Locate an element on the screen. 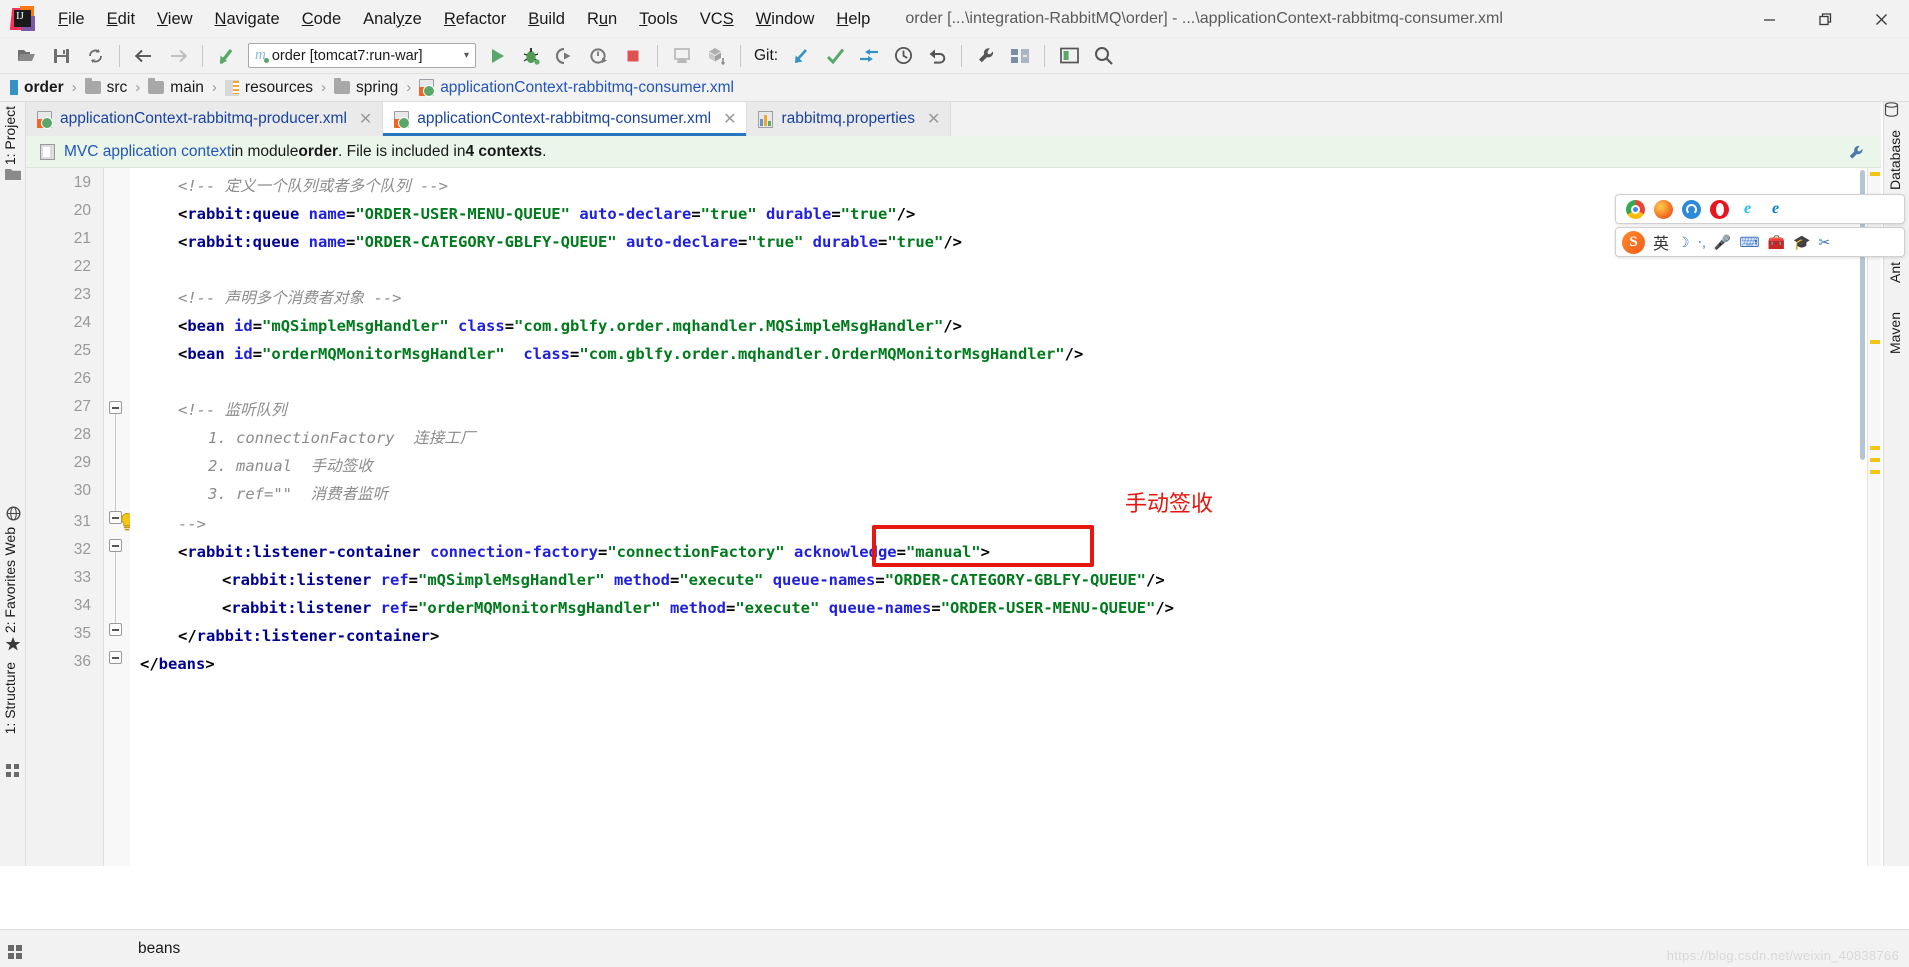 This screenshot has width=1909, height=967. sogou-logo-icon: S is located at coordinates (1633, 242).